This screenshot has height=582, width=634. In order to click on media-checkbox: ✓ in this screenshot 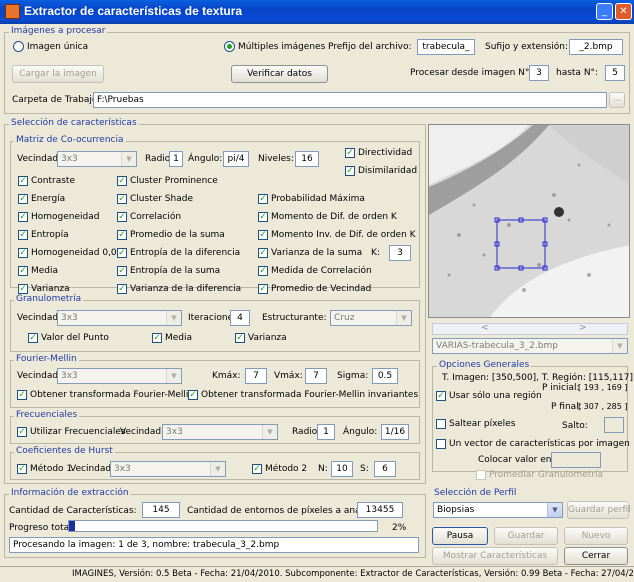, I will do `click(157, 338)`.